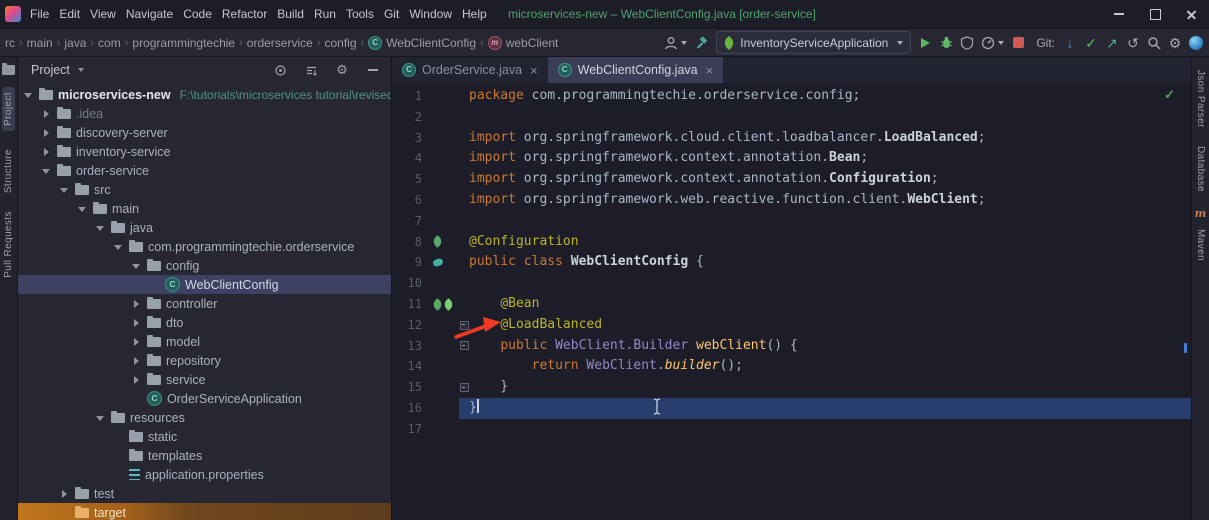  I want to click on git-commit-icon: ✓, so click(1091, 43).